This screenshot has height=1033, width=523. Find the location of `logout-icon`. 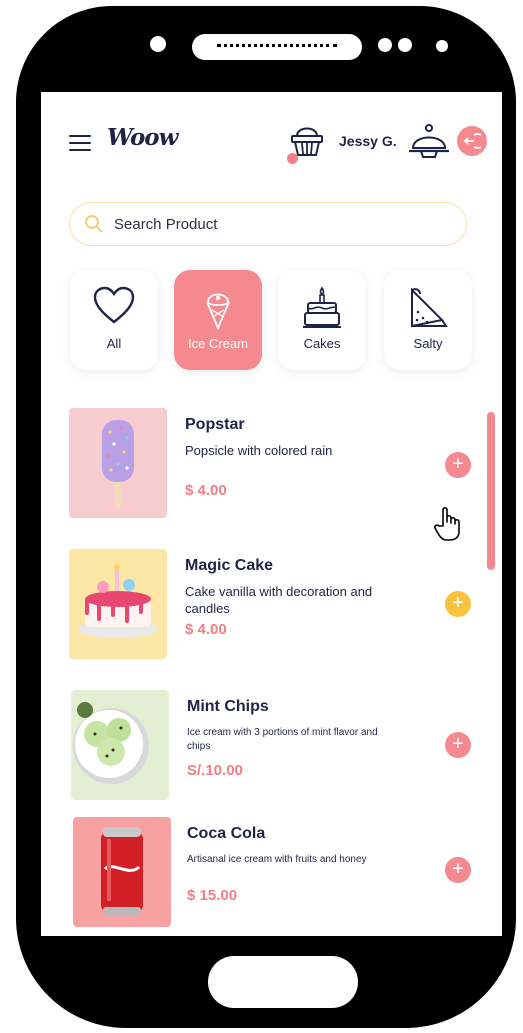

logout-icon is located at coordinates (472, 141).